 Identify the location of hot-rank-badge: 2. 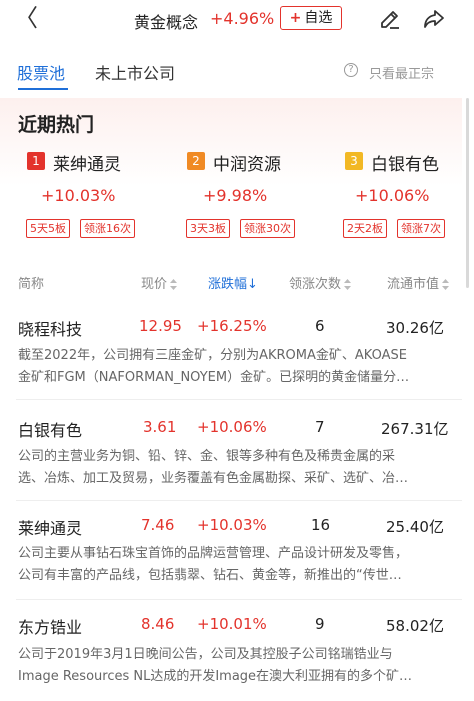
(196, 161).